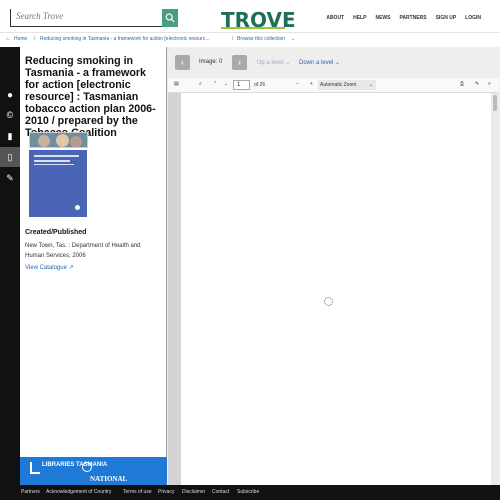 Image resolution: width=500 pixels, height=500 pixels. I want to click on edit-icon: ✎, so click(477, 84).